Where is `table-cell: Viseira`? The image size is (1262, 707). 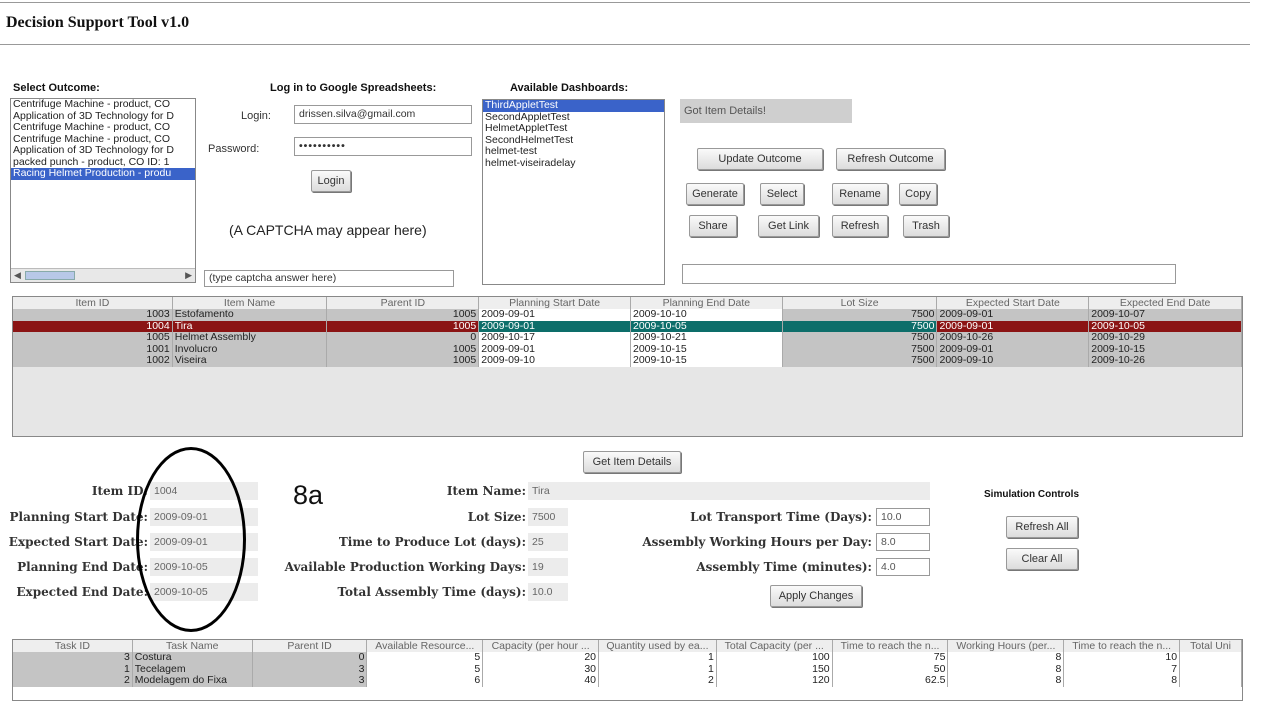
table-cell: Viseira is located at coordinates (250, 361).